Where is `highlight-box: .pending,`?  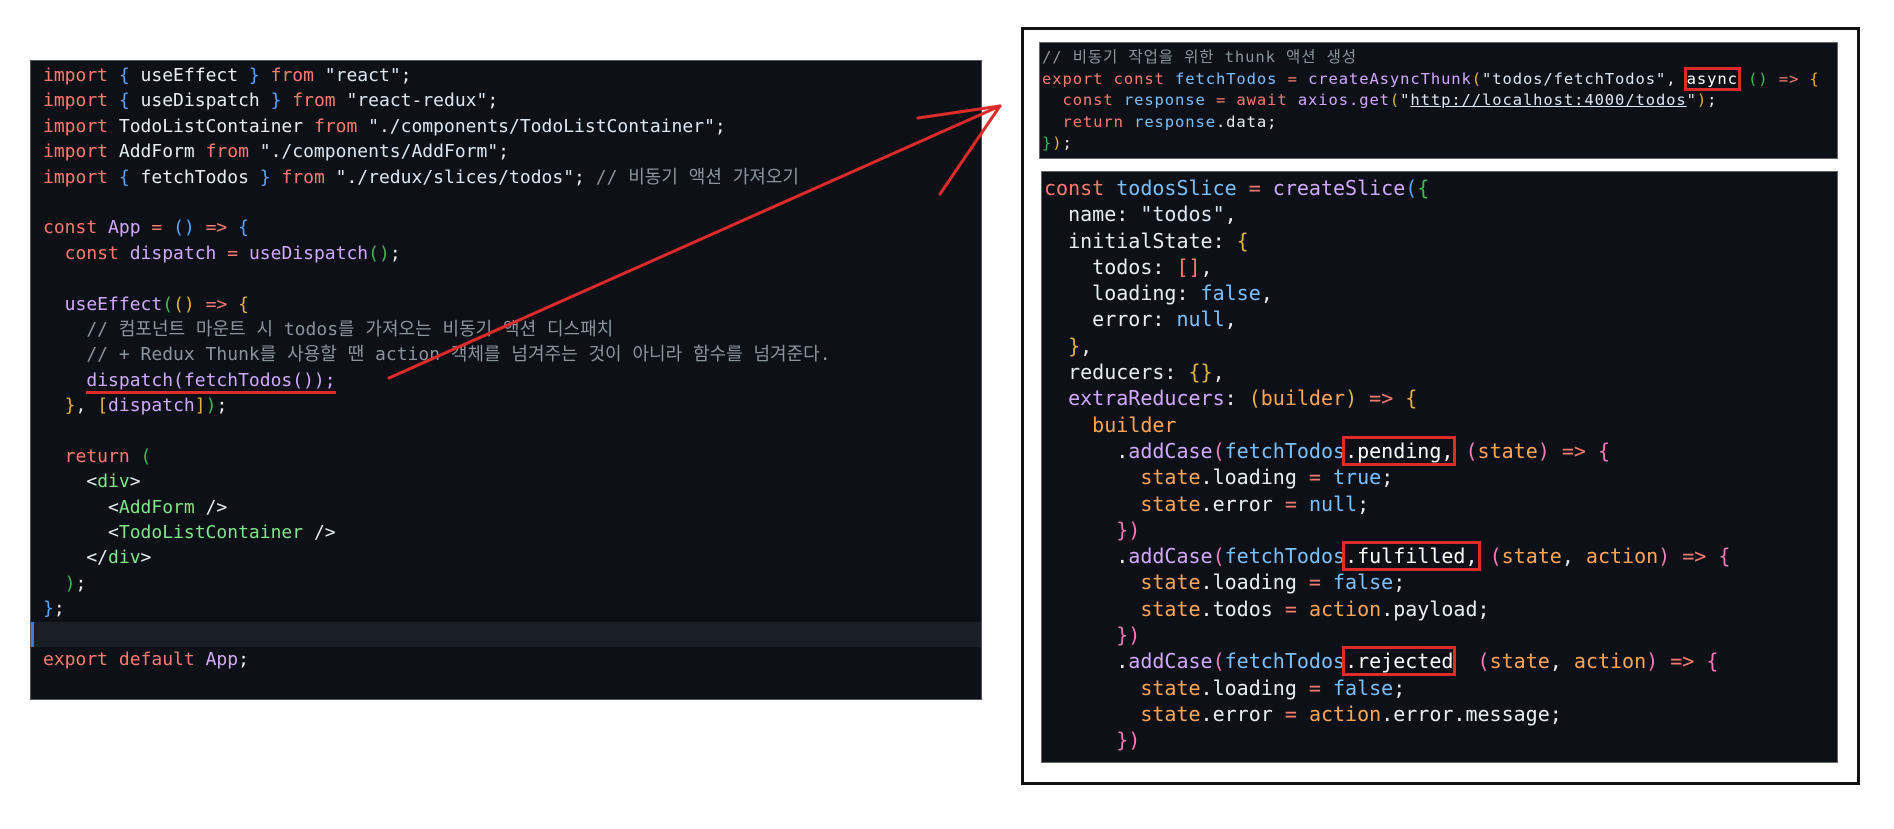 highlight-box: .pending, is located at coordinates (1399, 450).